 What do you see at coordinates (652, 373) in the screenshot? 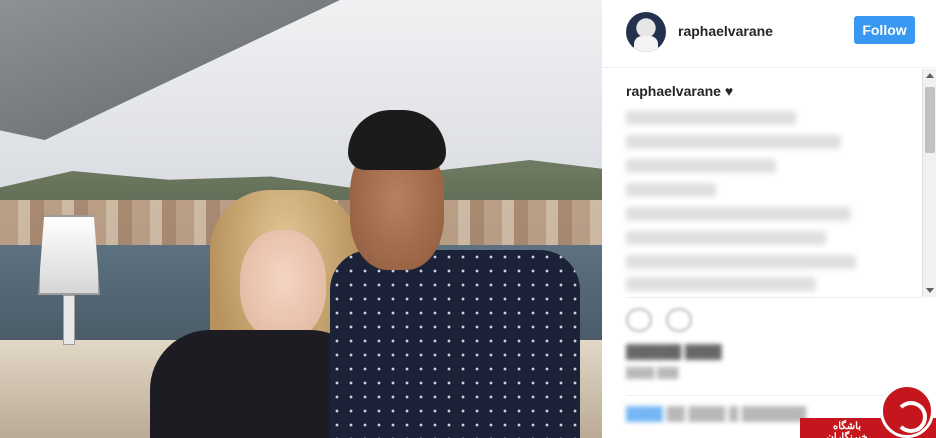
I see `post-time: ████ ███` at bounding box center [652, 373].